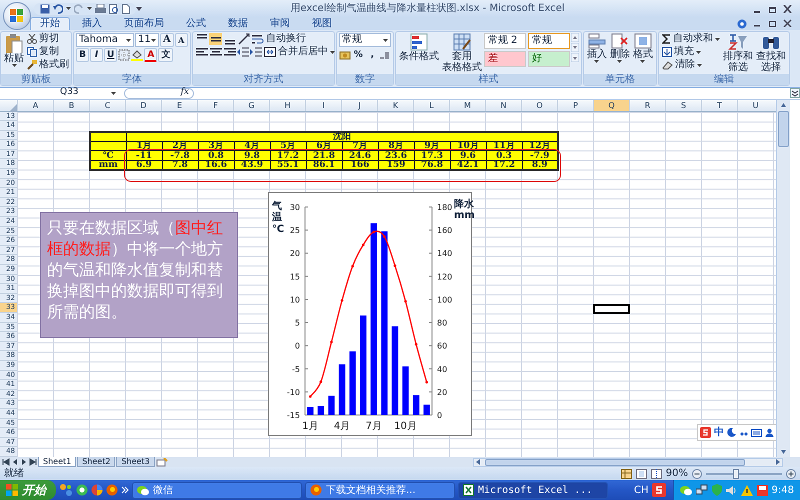 The width and height of the screenshot is (800, 500). I want to click on cell-style-option: 差, so click(505, 59).